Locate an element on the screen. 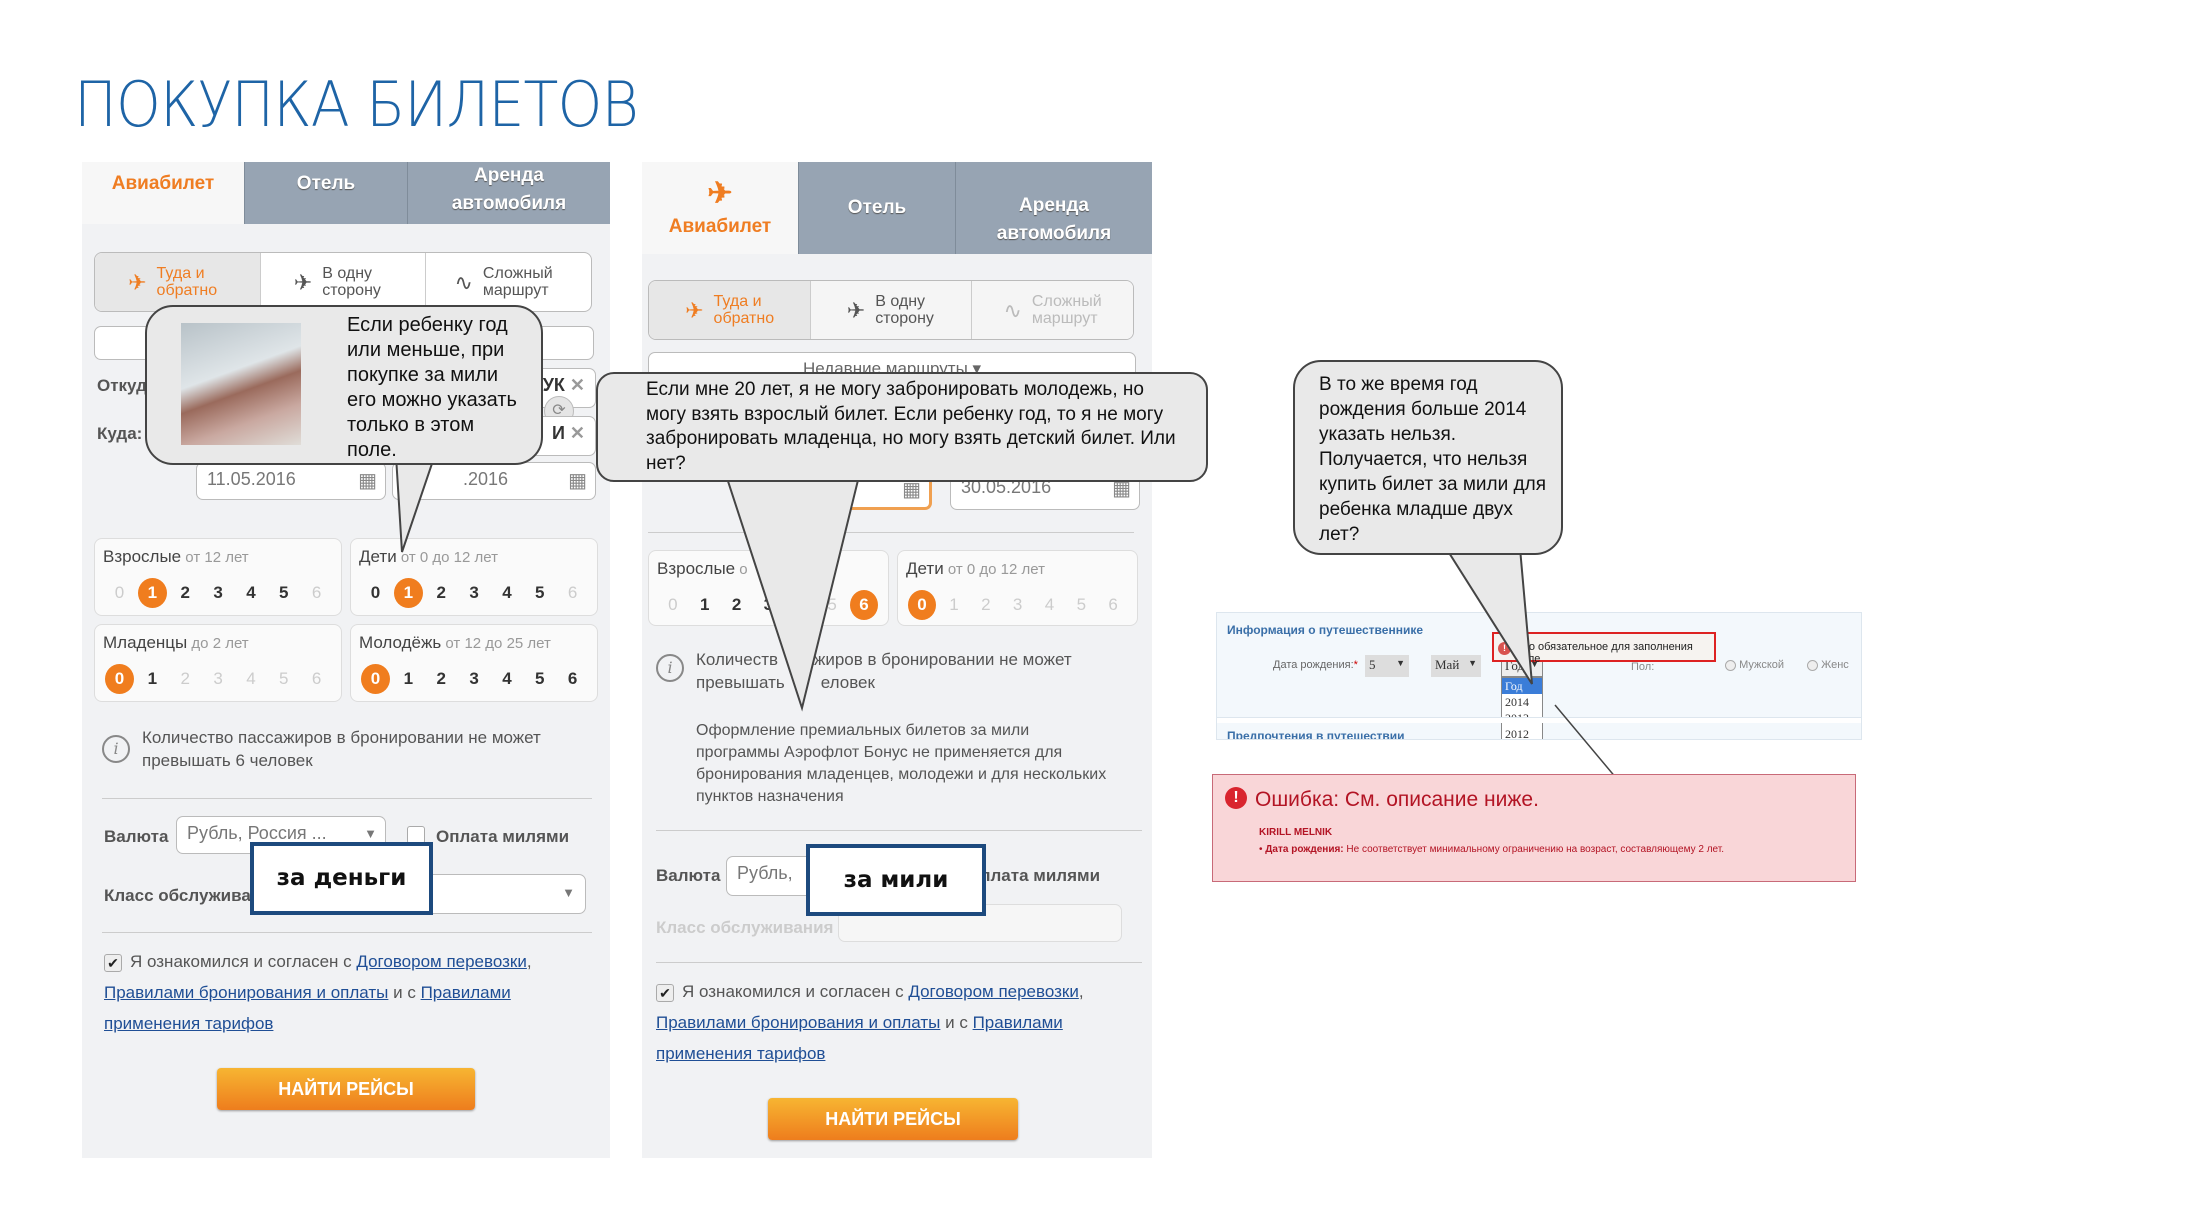  product-tabs: ✈ Авиабилет Отель Аренда автомобиля is located at coordinates (897, 208).